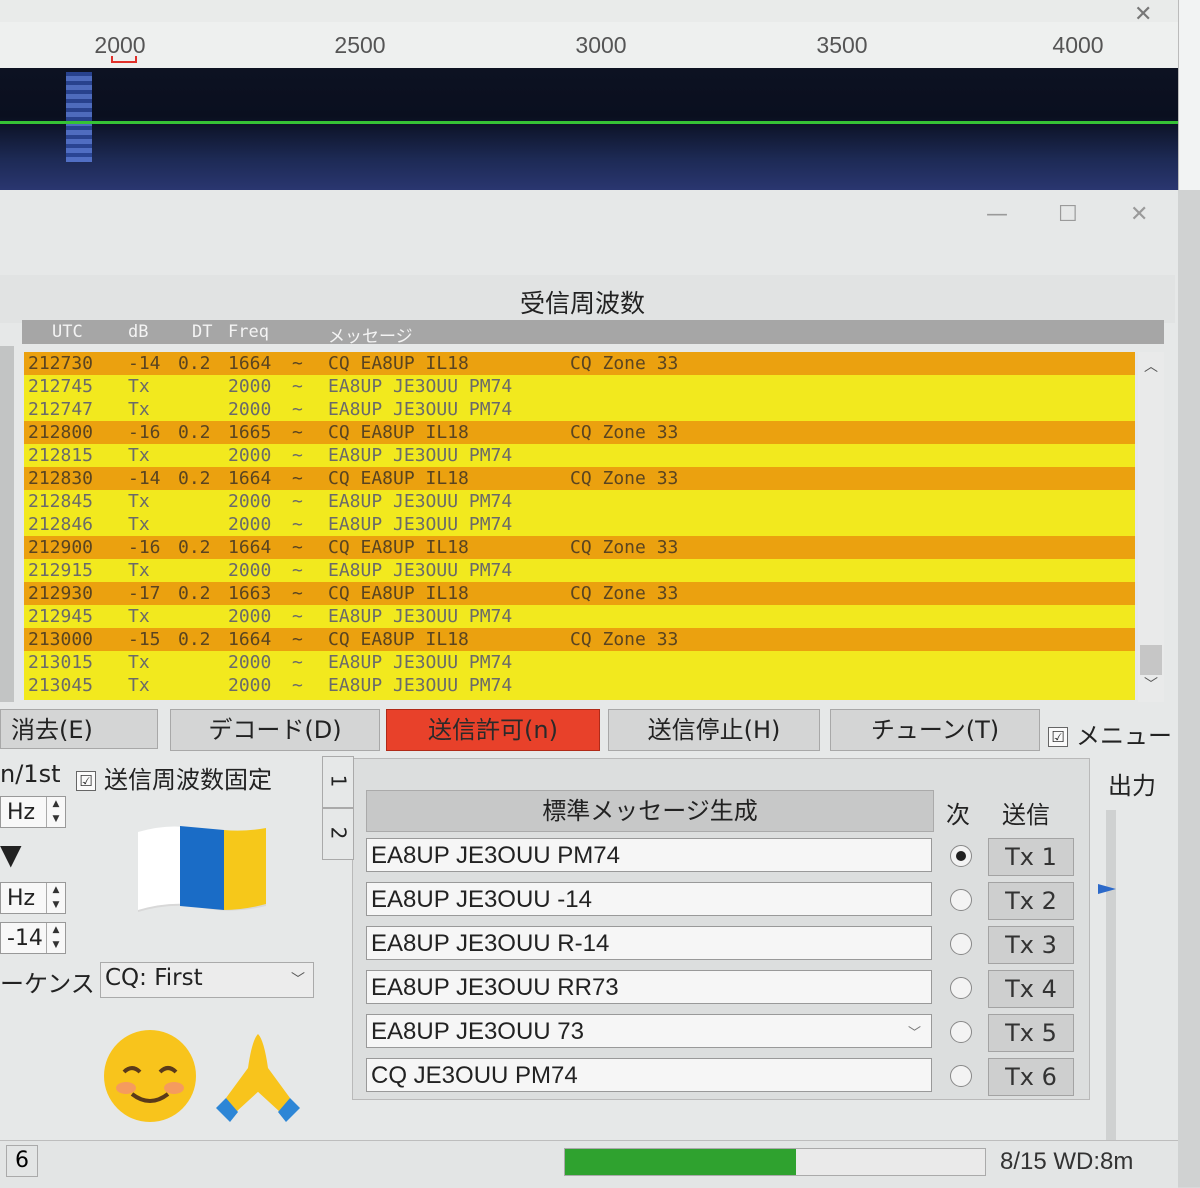  What do you see at coordinates (935, 730) in the screenshot?
I see `tune-button: チューン(T)` at bounding box center [935, 730].